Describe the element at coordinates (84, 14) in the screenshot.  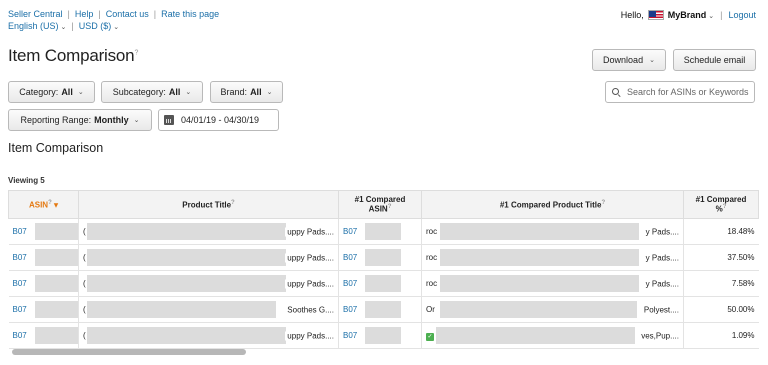
I see `help-link: Help` at that location.